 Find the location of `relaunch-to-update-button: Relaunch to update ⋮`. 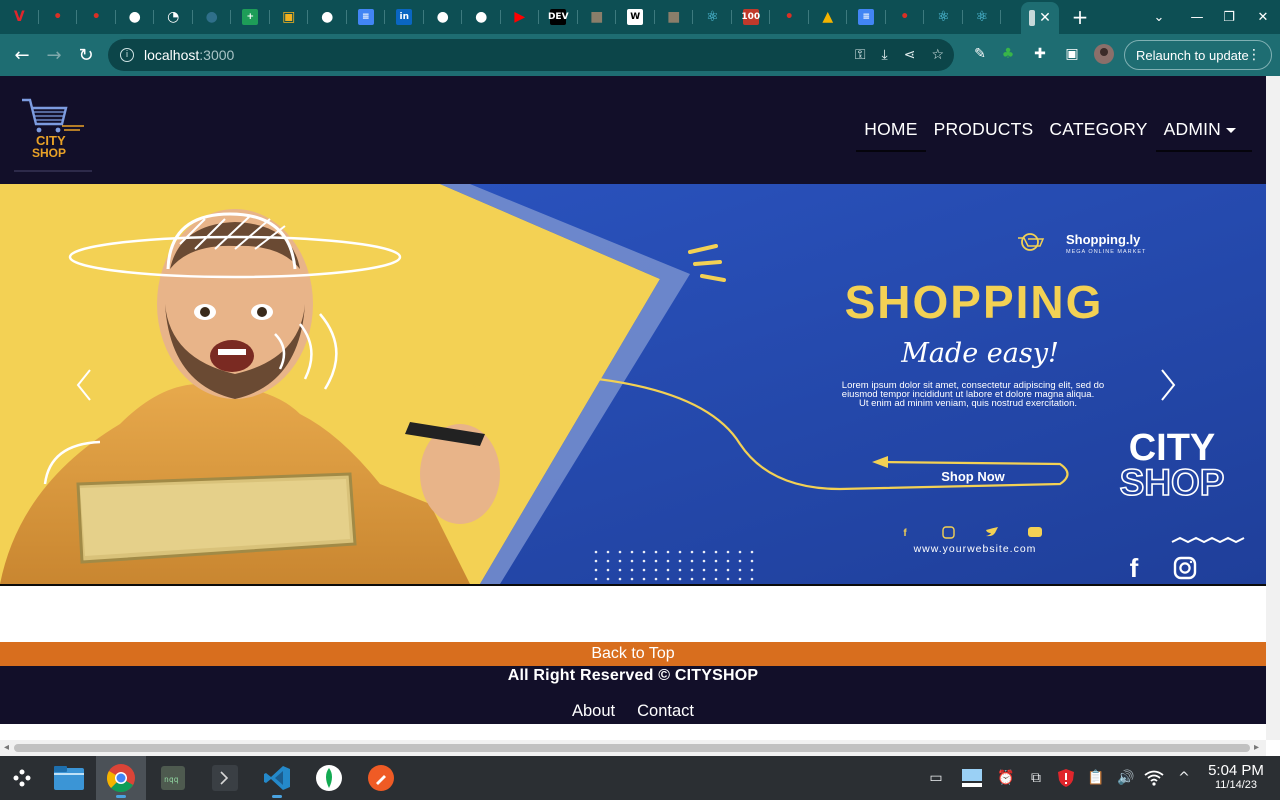

relaunch-to-update-button: Relaunch to update ⋮ is located at coordinates (1198, 55).